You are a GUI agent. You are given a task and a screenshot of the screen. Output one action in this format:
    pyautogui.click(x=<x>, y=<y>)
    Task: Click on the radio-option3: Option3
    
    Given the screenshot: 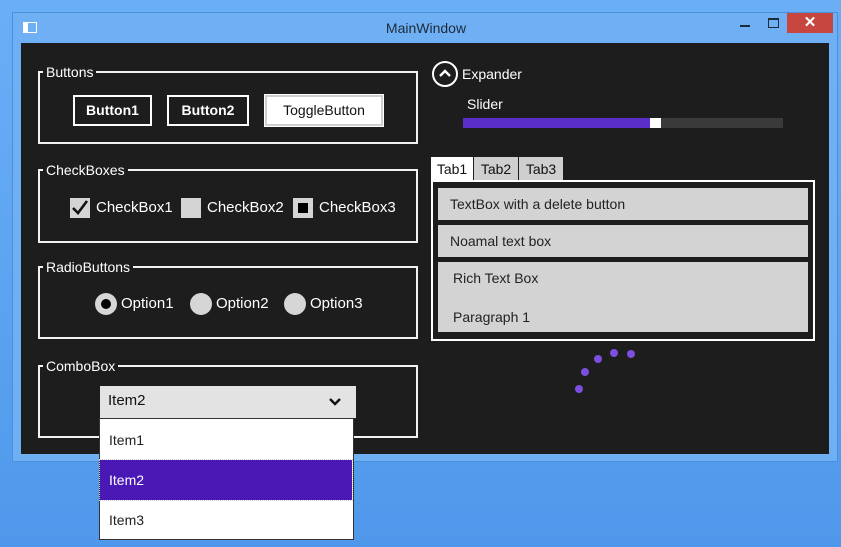 What is the action you would take?
    pyautogui.click(x=327, y=305)
    